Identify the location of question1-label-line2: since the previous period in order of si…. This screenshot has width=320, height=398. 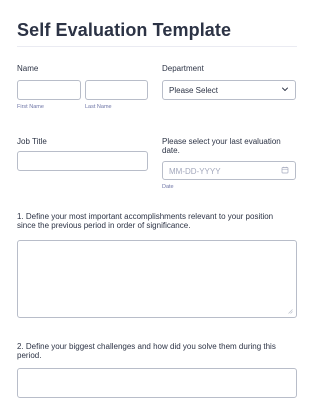
(104, 225).